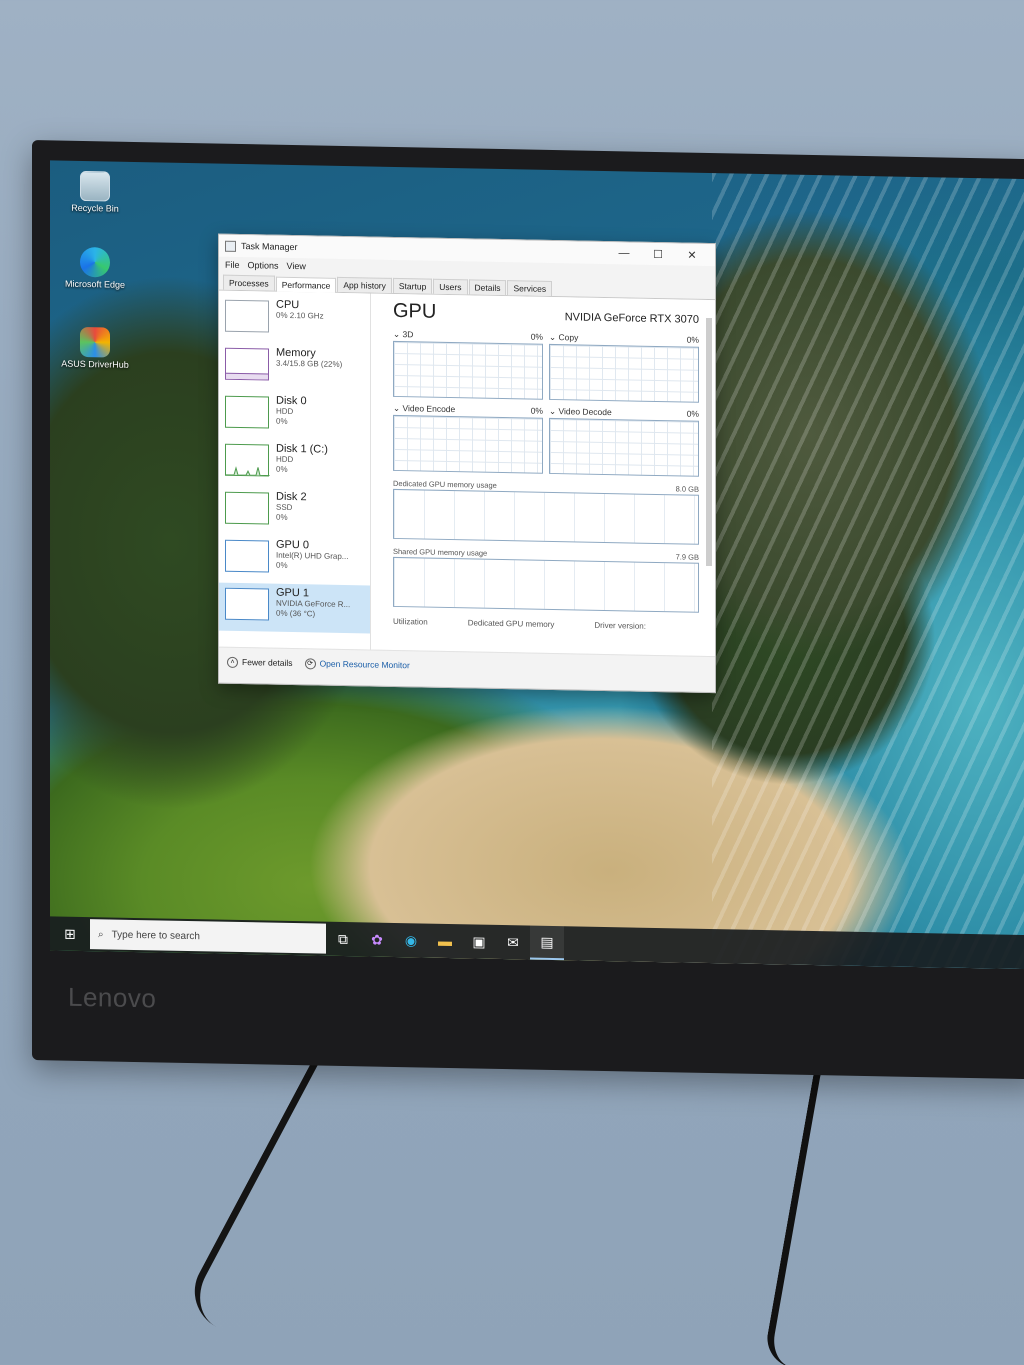 This screenshot has width=1024, height=1365. I want to click on sidebar-item-name: Disk 2, so click(291, 497).